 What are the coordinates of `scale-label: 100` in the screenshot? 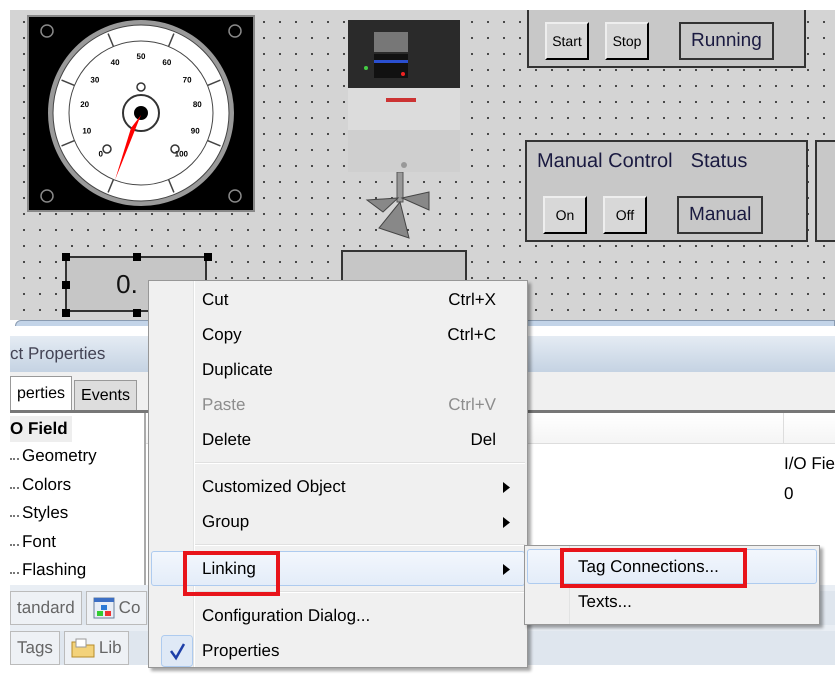 It's located at (181, 153).